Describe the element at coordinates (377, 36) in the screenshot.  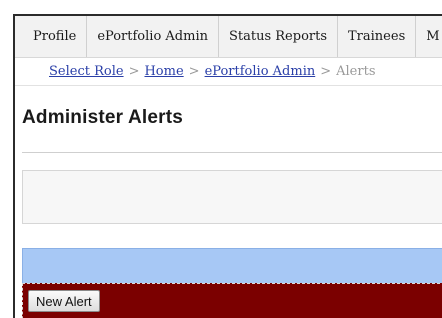
I see `menu-item-trainees: Trainees` at that location.